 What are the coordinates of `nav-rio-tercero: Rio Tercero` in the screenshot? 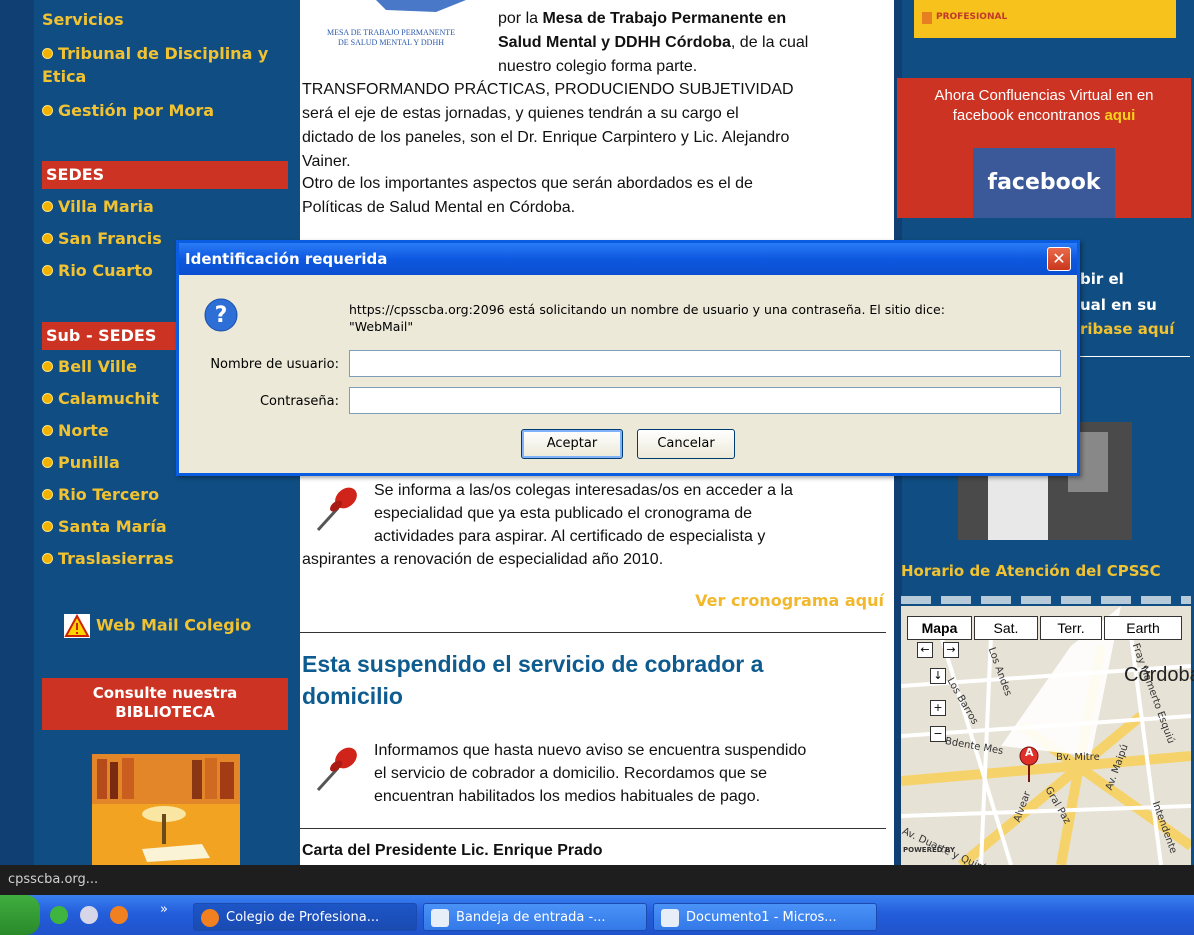 It's located at (100, 494).